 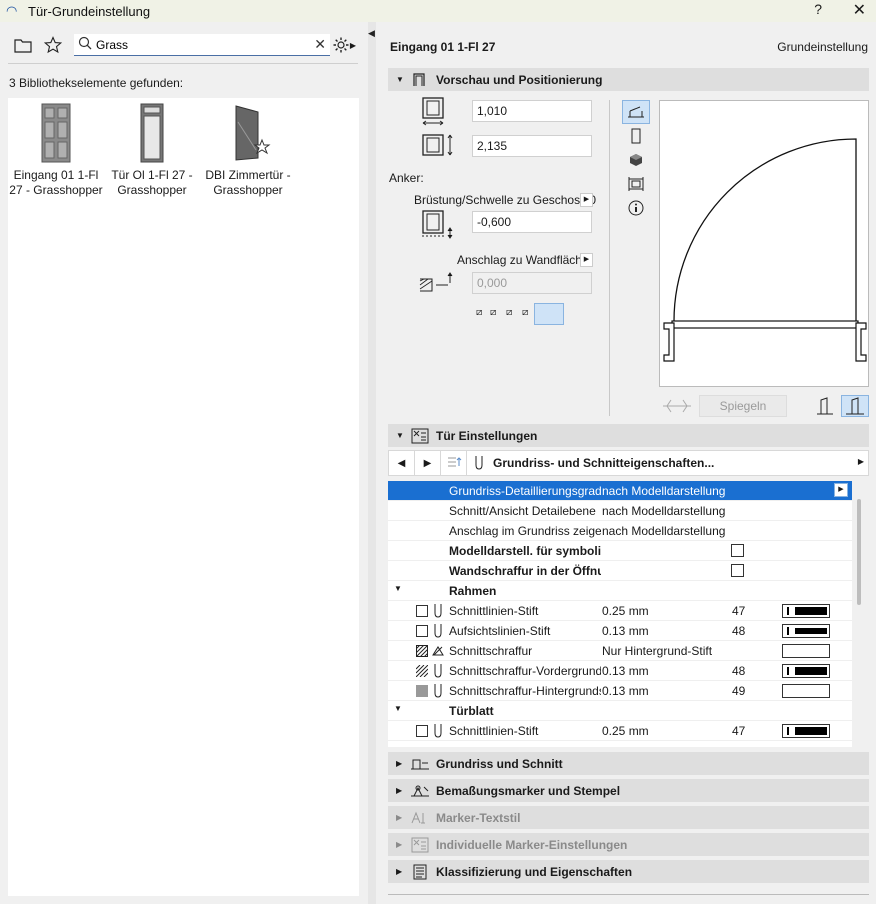 What do you see at coordinates (532, 146) in the screenshot?
I see `height-field: 2,135` at bounding box center [532, 146].